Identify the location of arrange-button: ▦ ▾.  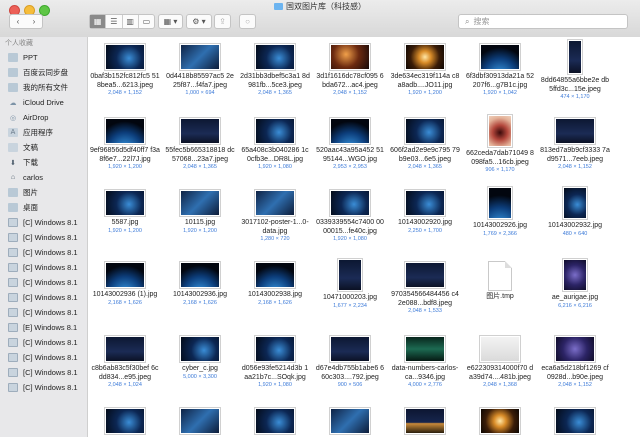
(170, 21).